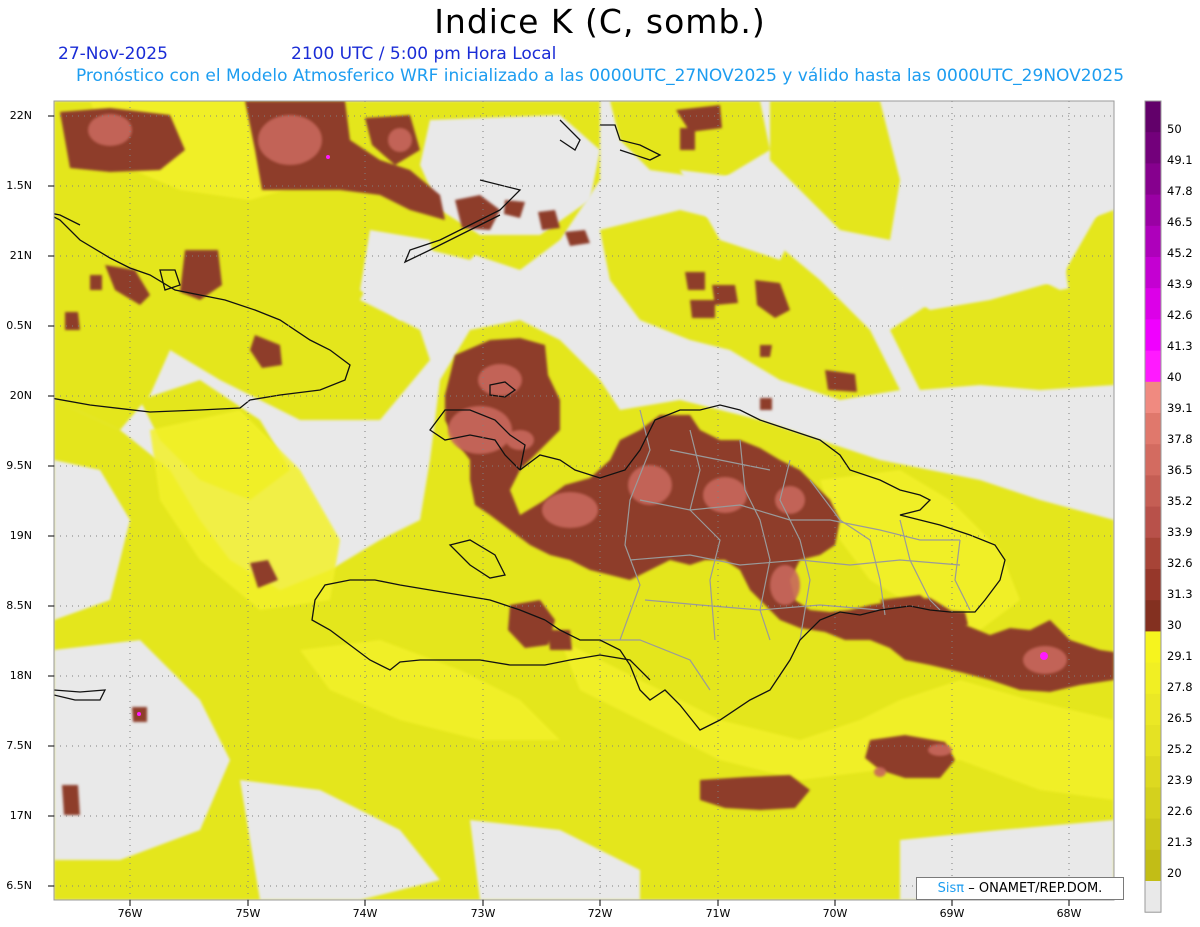 This screenshot has height=927, width=1200. I want to click on credit-org: – ONAMET/REP.DOM., so click(1035, 888).